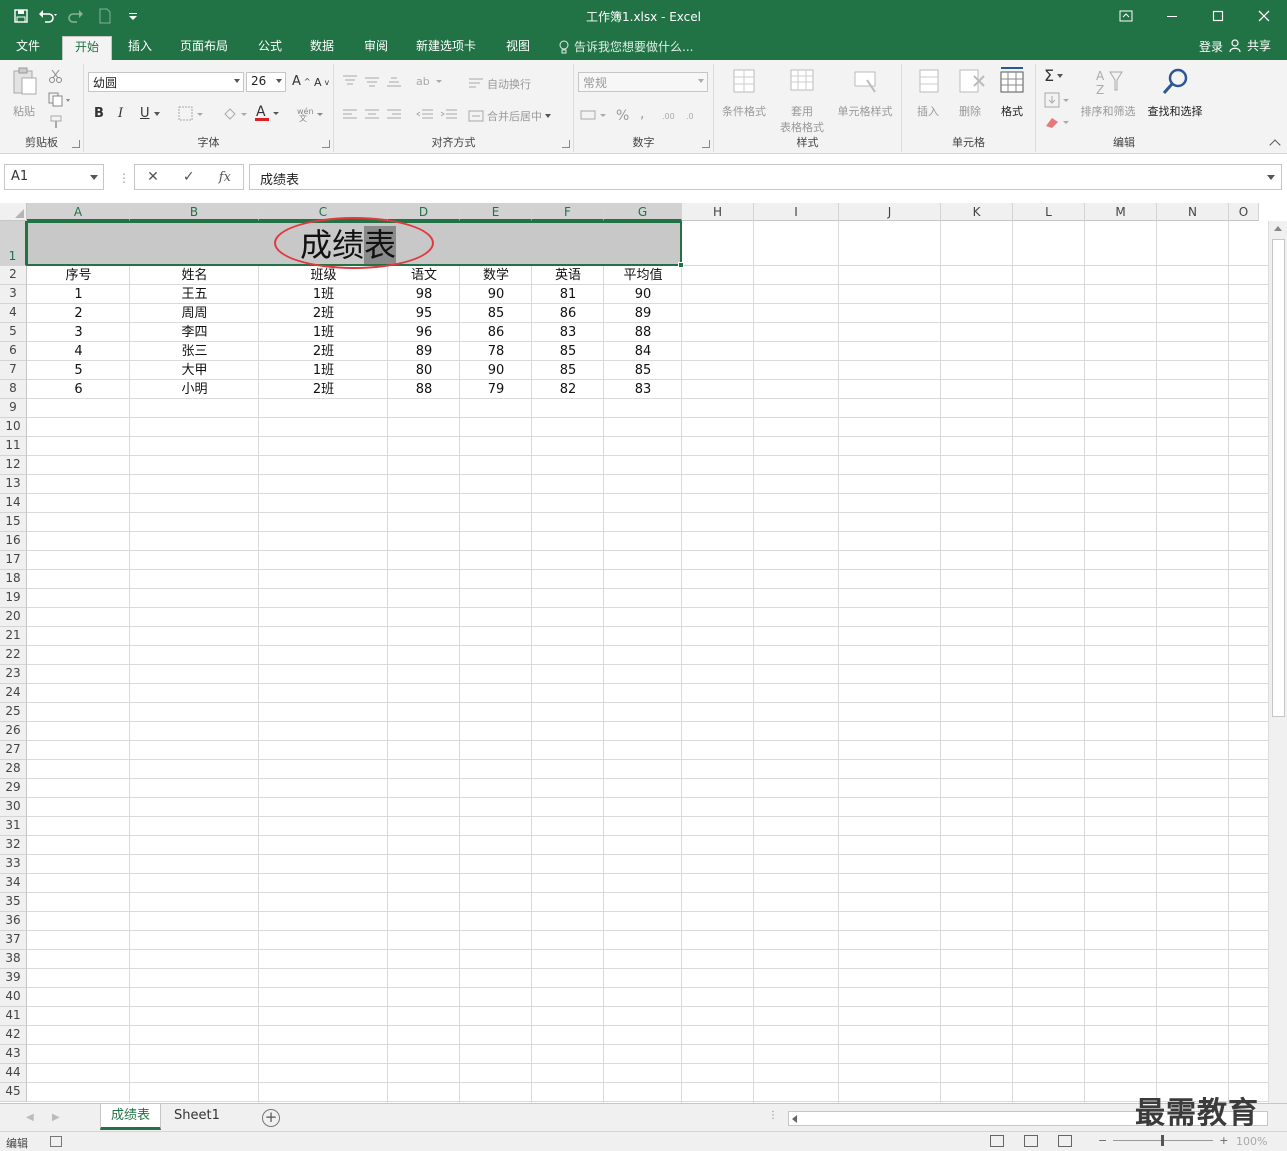 The height and width of the screenshot is (1151, 1287). Describe the element at coordinates (225, 177) in the screenshot. I see `insert-function-icon: fx` at that location.